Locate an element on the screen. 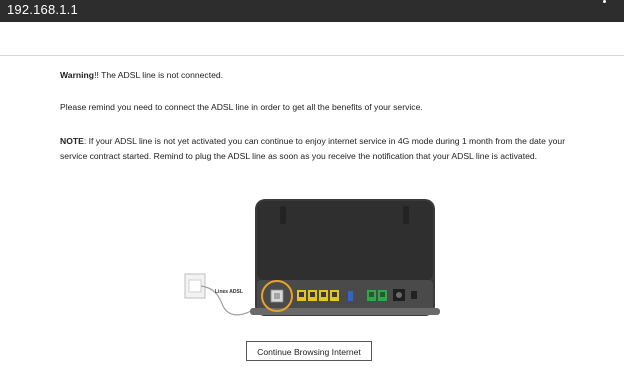 The height and width of the screenshot is (380, 624). usb-port-icon is located at coordinates (350, 296).